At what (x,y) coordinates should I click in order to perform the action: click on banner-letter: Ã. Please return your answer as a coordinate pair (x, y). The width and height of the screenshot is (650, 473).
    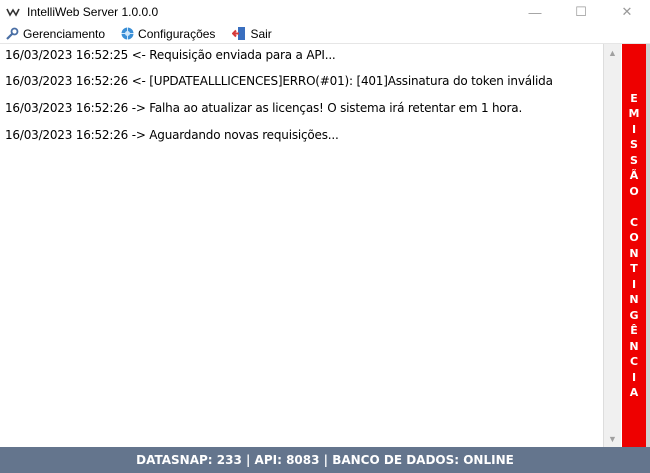
    Looking at the image, I should click on (634, 175).